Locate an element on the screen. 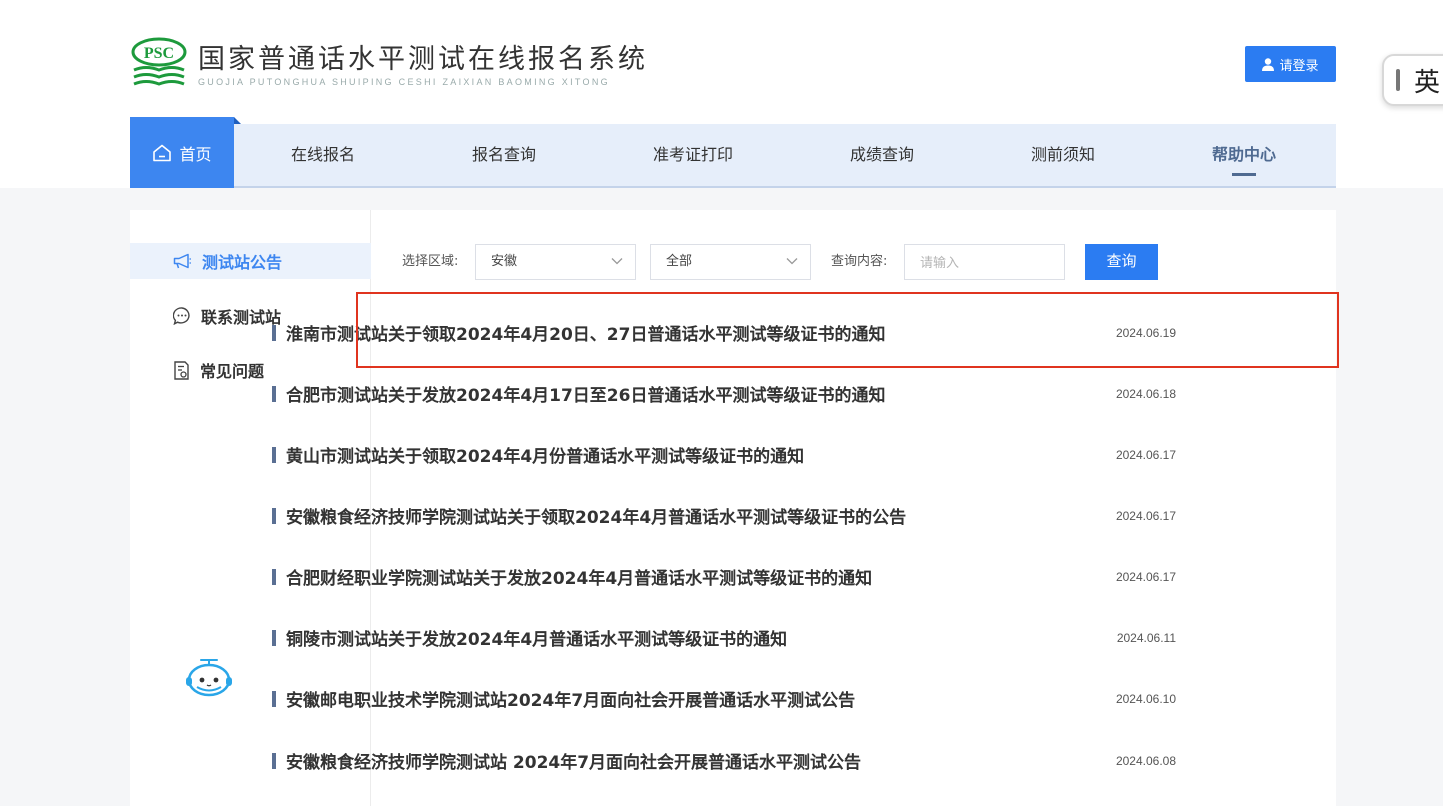  filter-bar: 选择区域: 安徽 全部 查询内容: 查询 is located at coordinates (852, 262).